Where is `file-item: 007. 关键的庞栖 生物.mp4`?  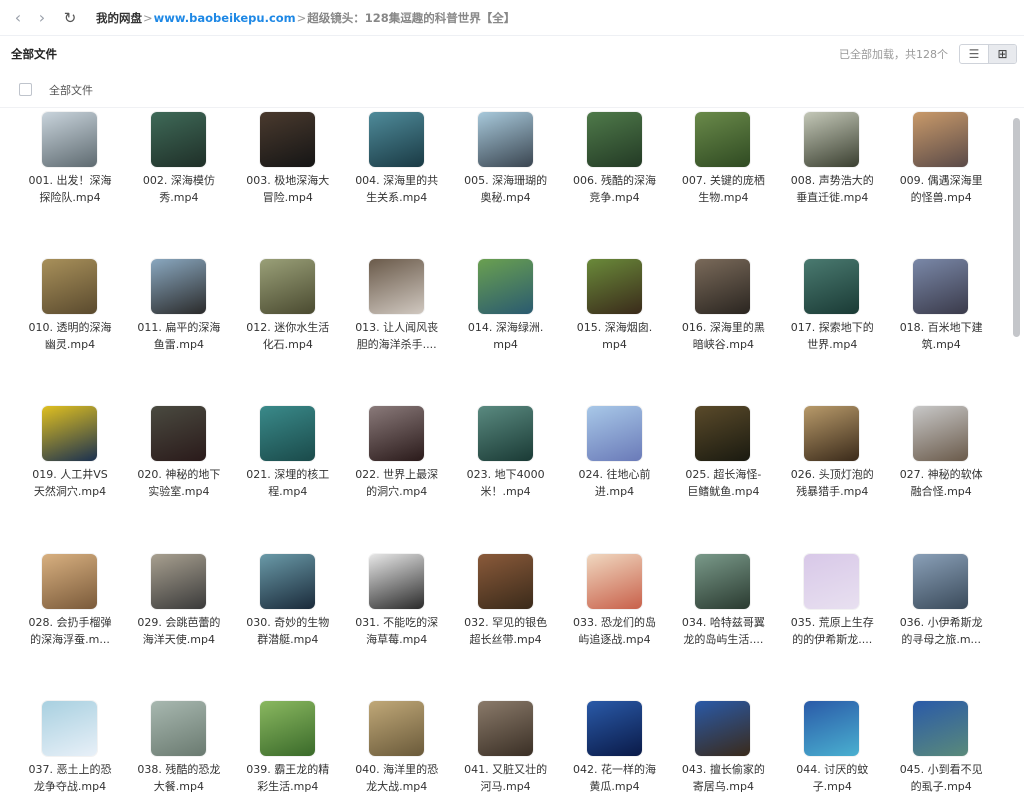 file-item: 007. 关键的庞栖 生物.mp4 is located at coordinates (729, 163).